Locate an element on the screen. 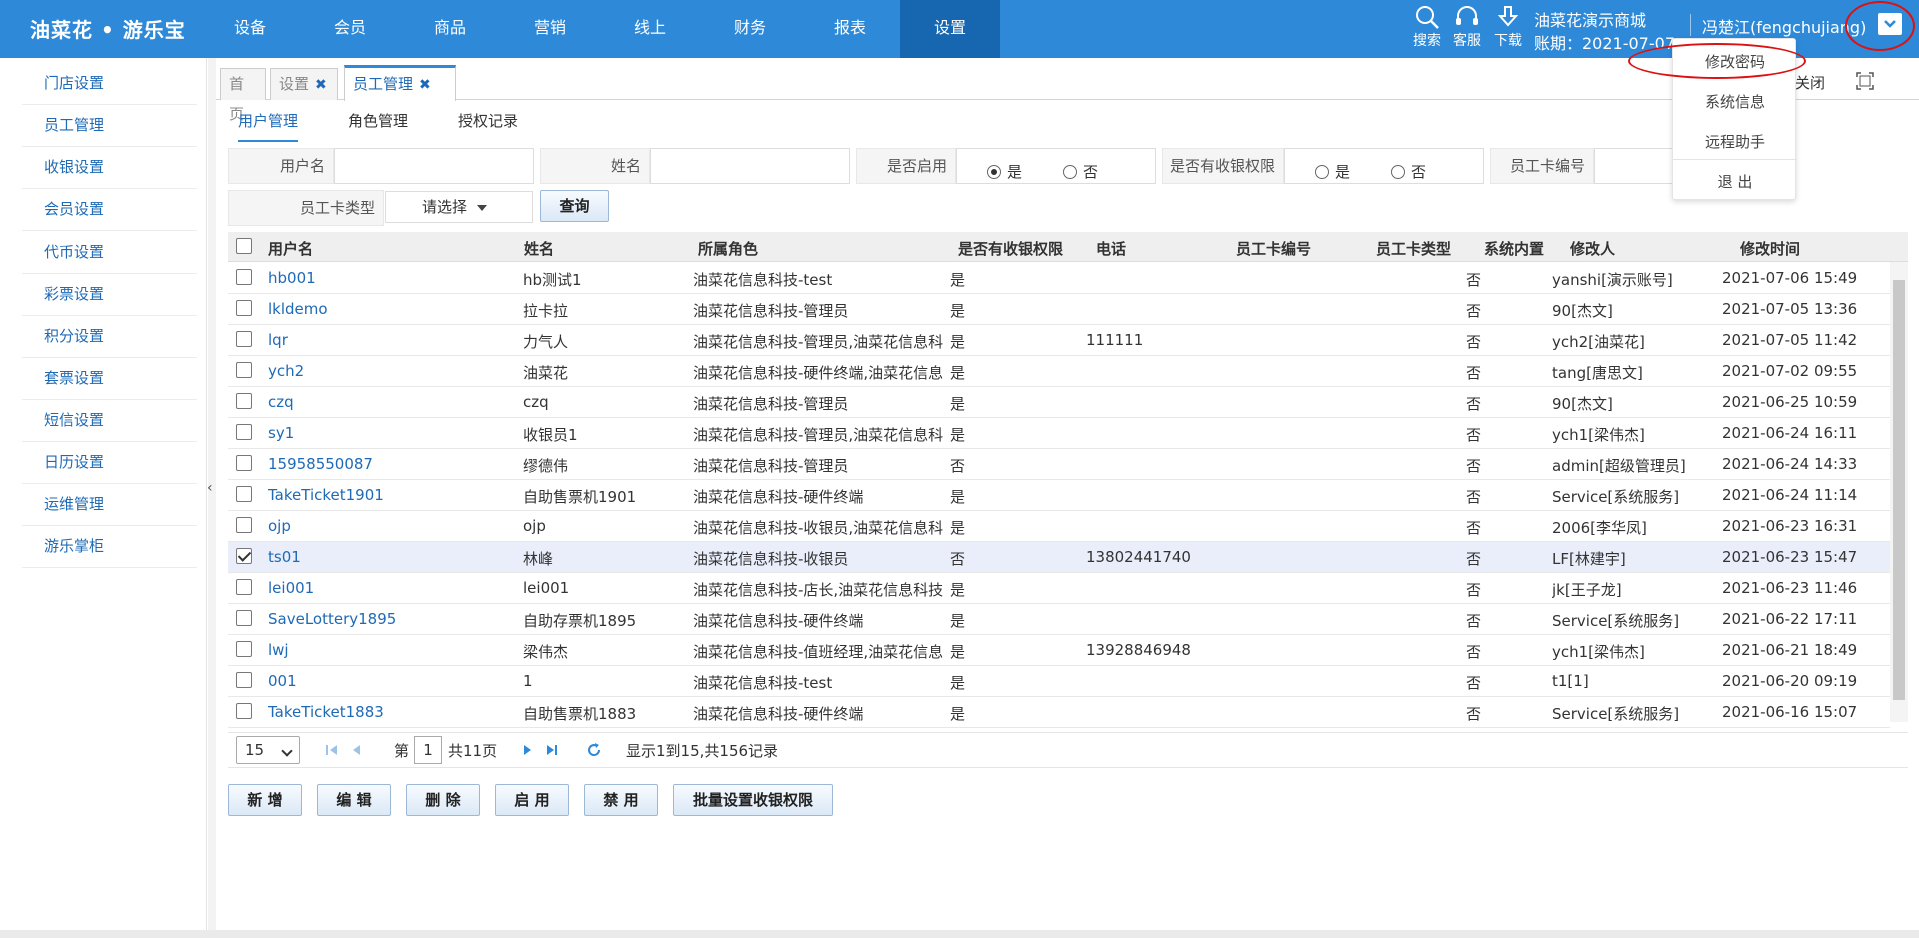  table-cell: lwj is located at coordinates (278, 650).